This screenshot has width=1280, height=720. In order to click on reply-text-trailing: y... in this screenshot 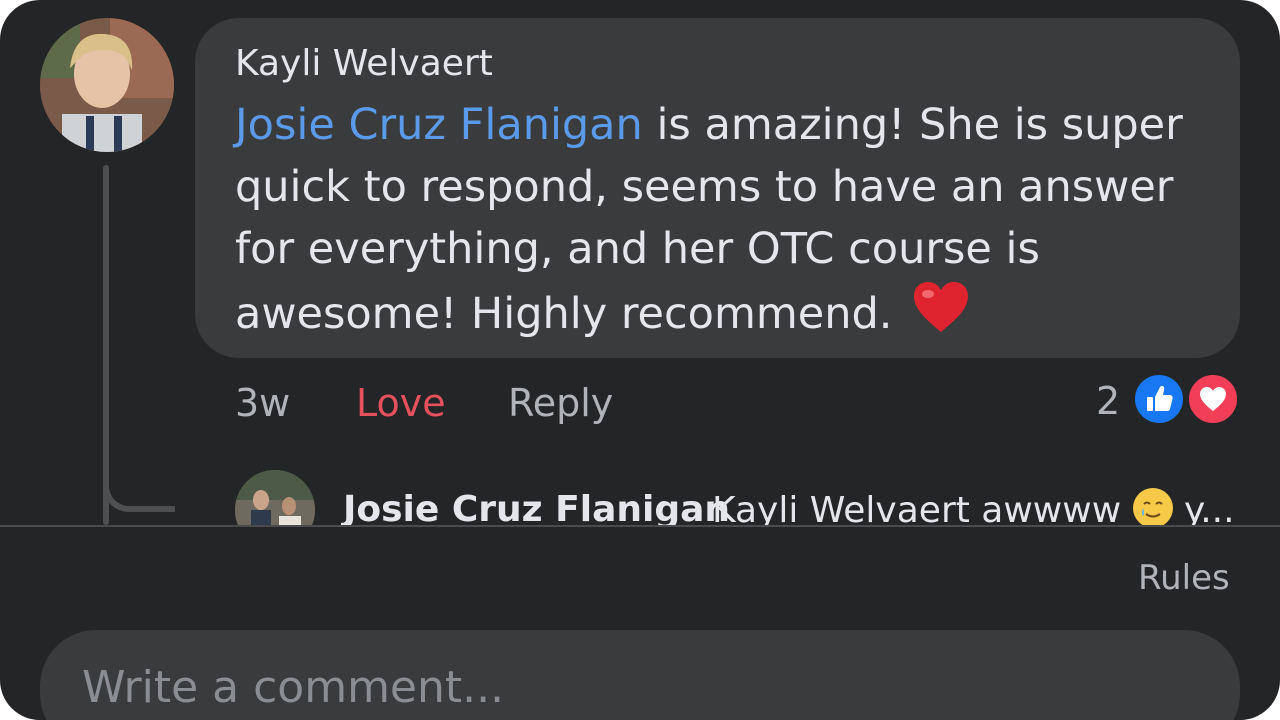, I will do `click(1203, 508)`.